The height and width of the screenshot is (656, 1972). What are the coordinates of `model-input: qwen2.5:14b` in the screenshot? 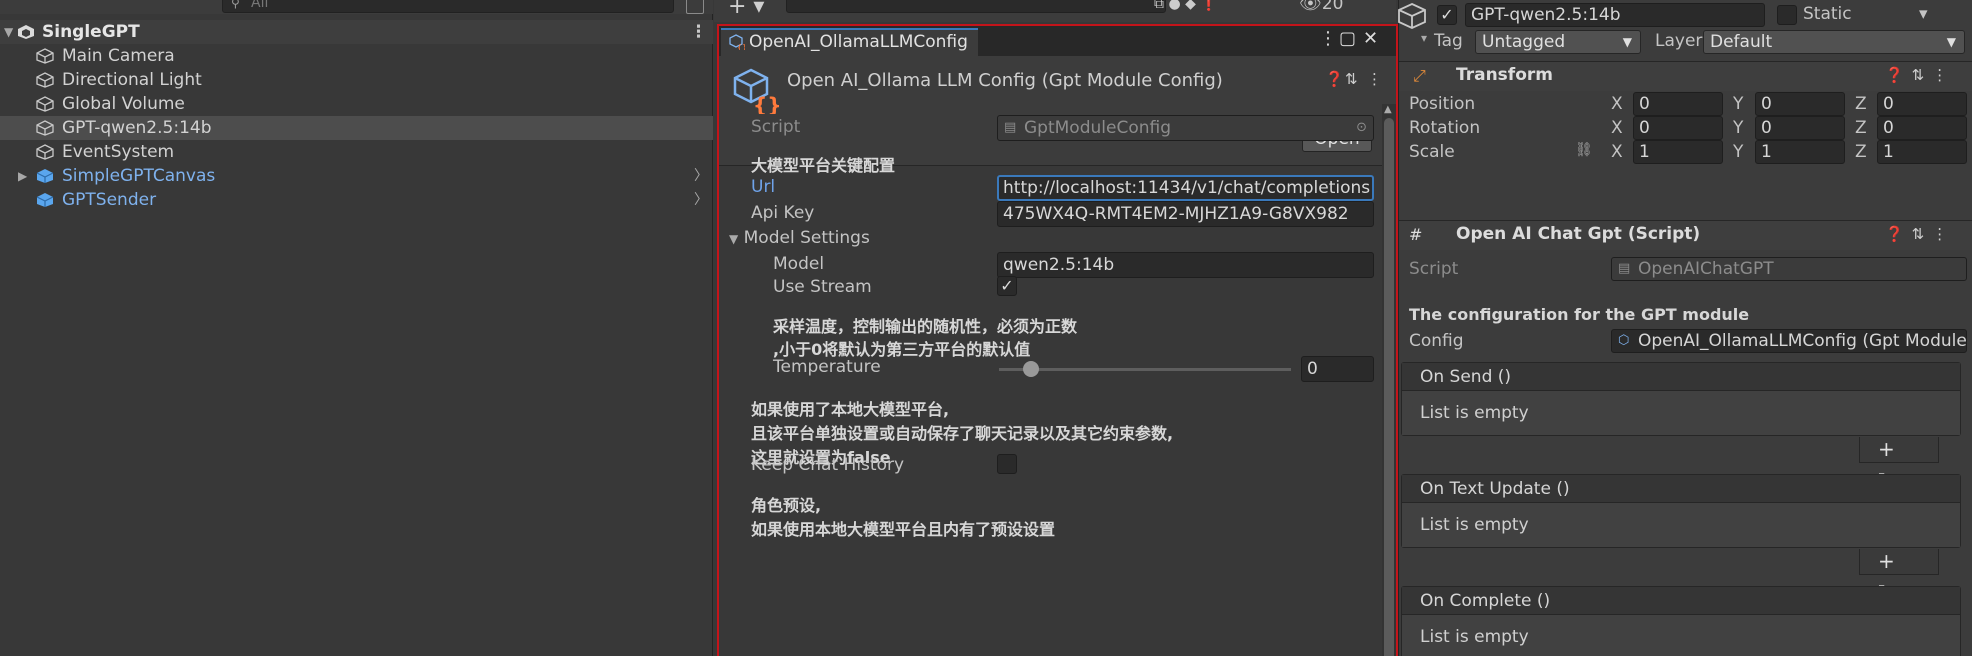 It's located at (1185, 265).